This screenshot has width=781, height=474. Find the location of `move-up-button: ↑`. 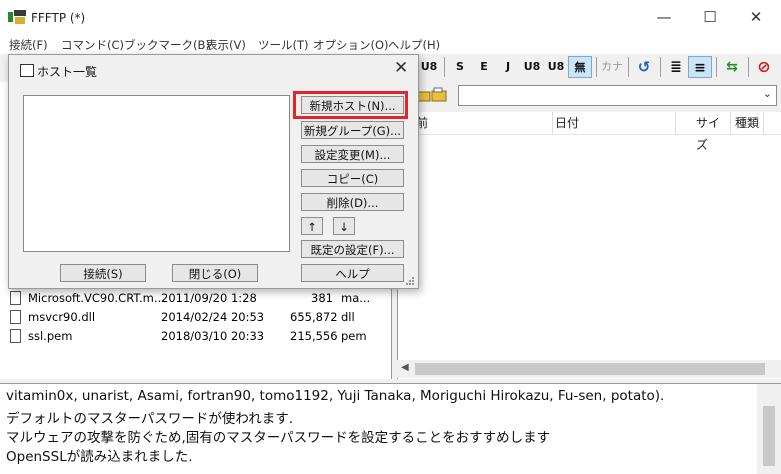

move-up-button: ↑ is located at coordinates (312, 226).